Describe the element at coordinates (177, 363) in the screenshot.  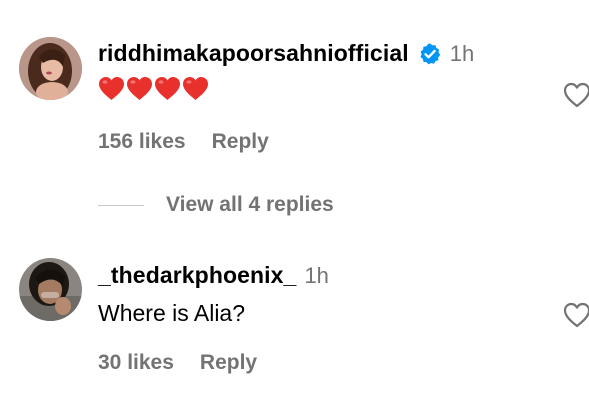
I see `comment-actions: 30 likes Reply` at that location.